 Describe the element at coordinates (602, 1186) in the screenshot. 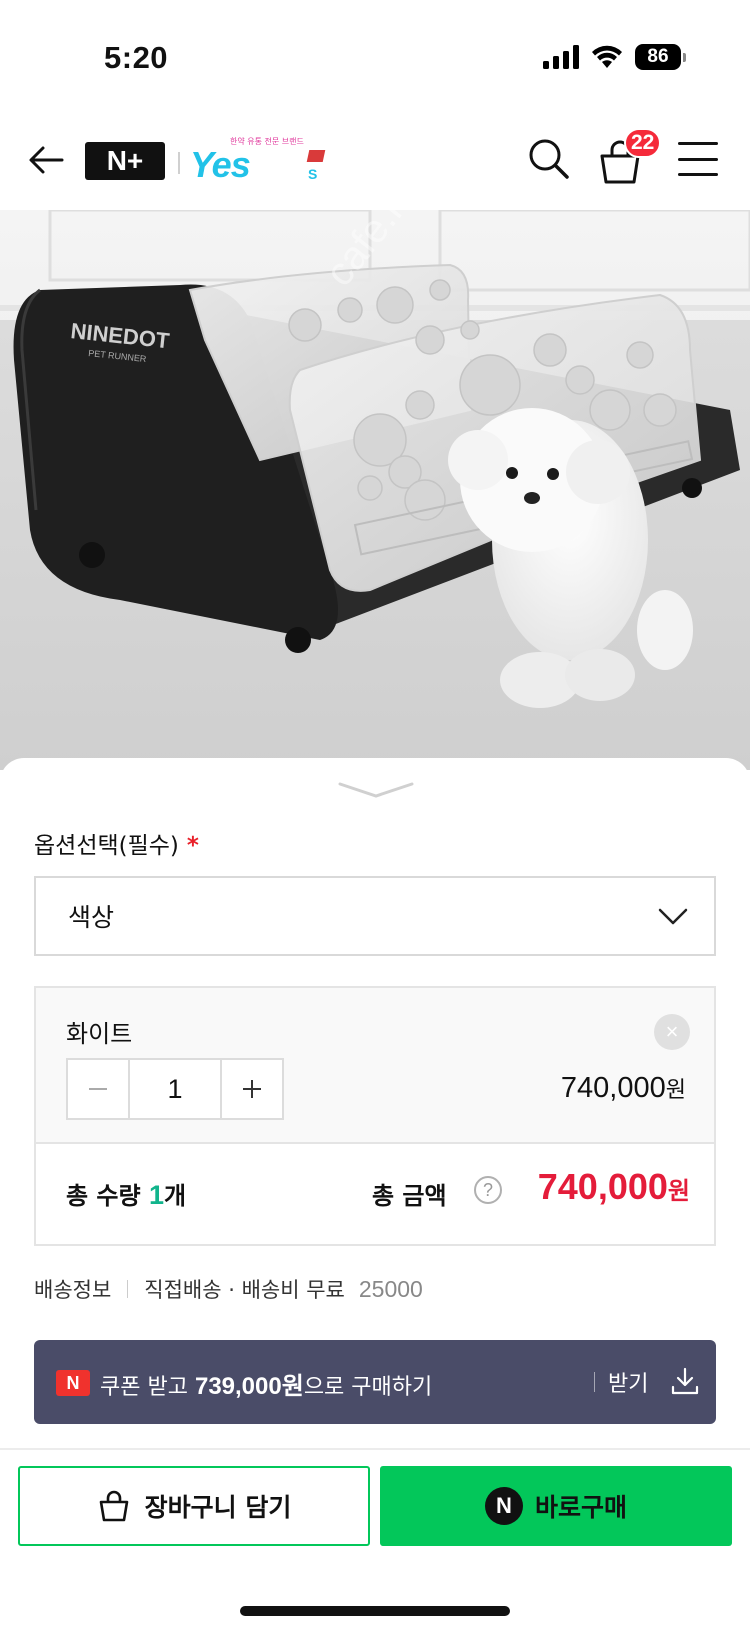

I see `total-amount-value: 740,000` at that location.